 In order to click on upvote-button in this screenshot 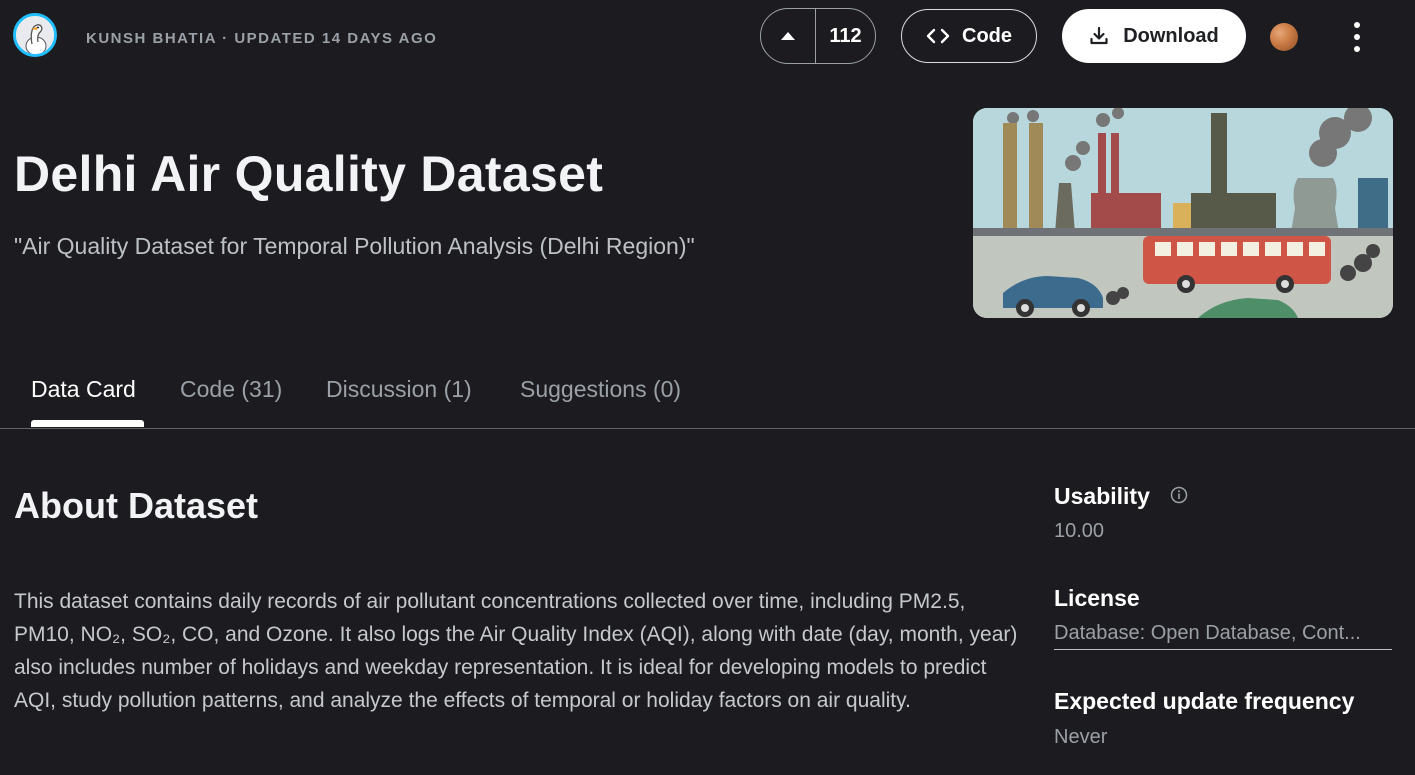, I will do `click(788, 36)`.